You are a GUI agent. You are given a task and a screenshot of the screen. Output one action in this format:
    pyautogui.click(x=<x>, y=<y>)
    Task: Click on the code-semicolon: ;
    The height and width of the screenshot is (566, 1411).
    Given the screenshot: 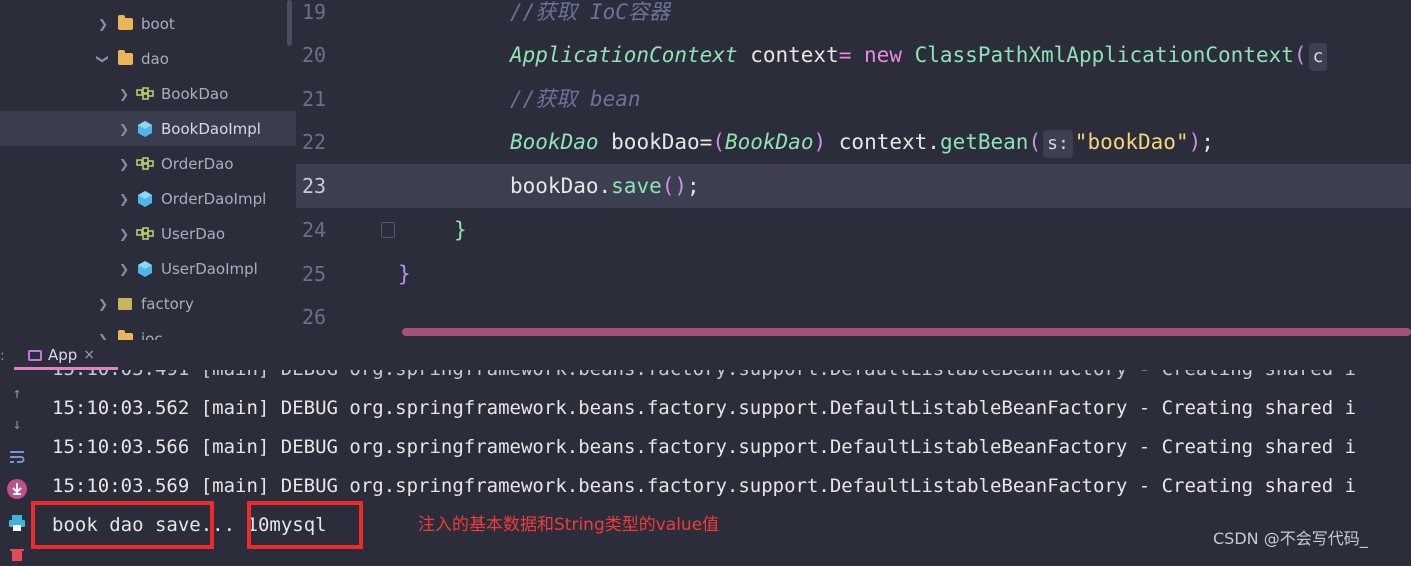 What is the action you would take?
    pyautogui.click(x=693, y=186)
    